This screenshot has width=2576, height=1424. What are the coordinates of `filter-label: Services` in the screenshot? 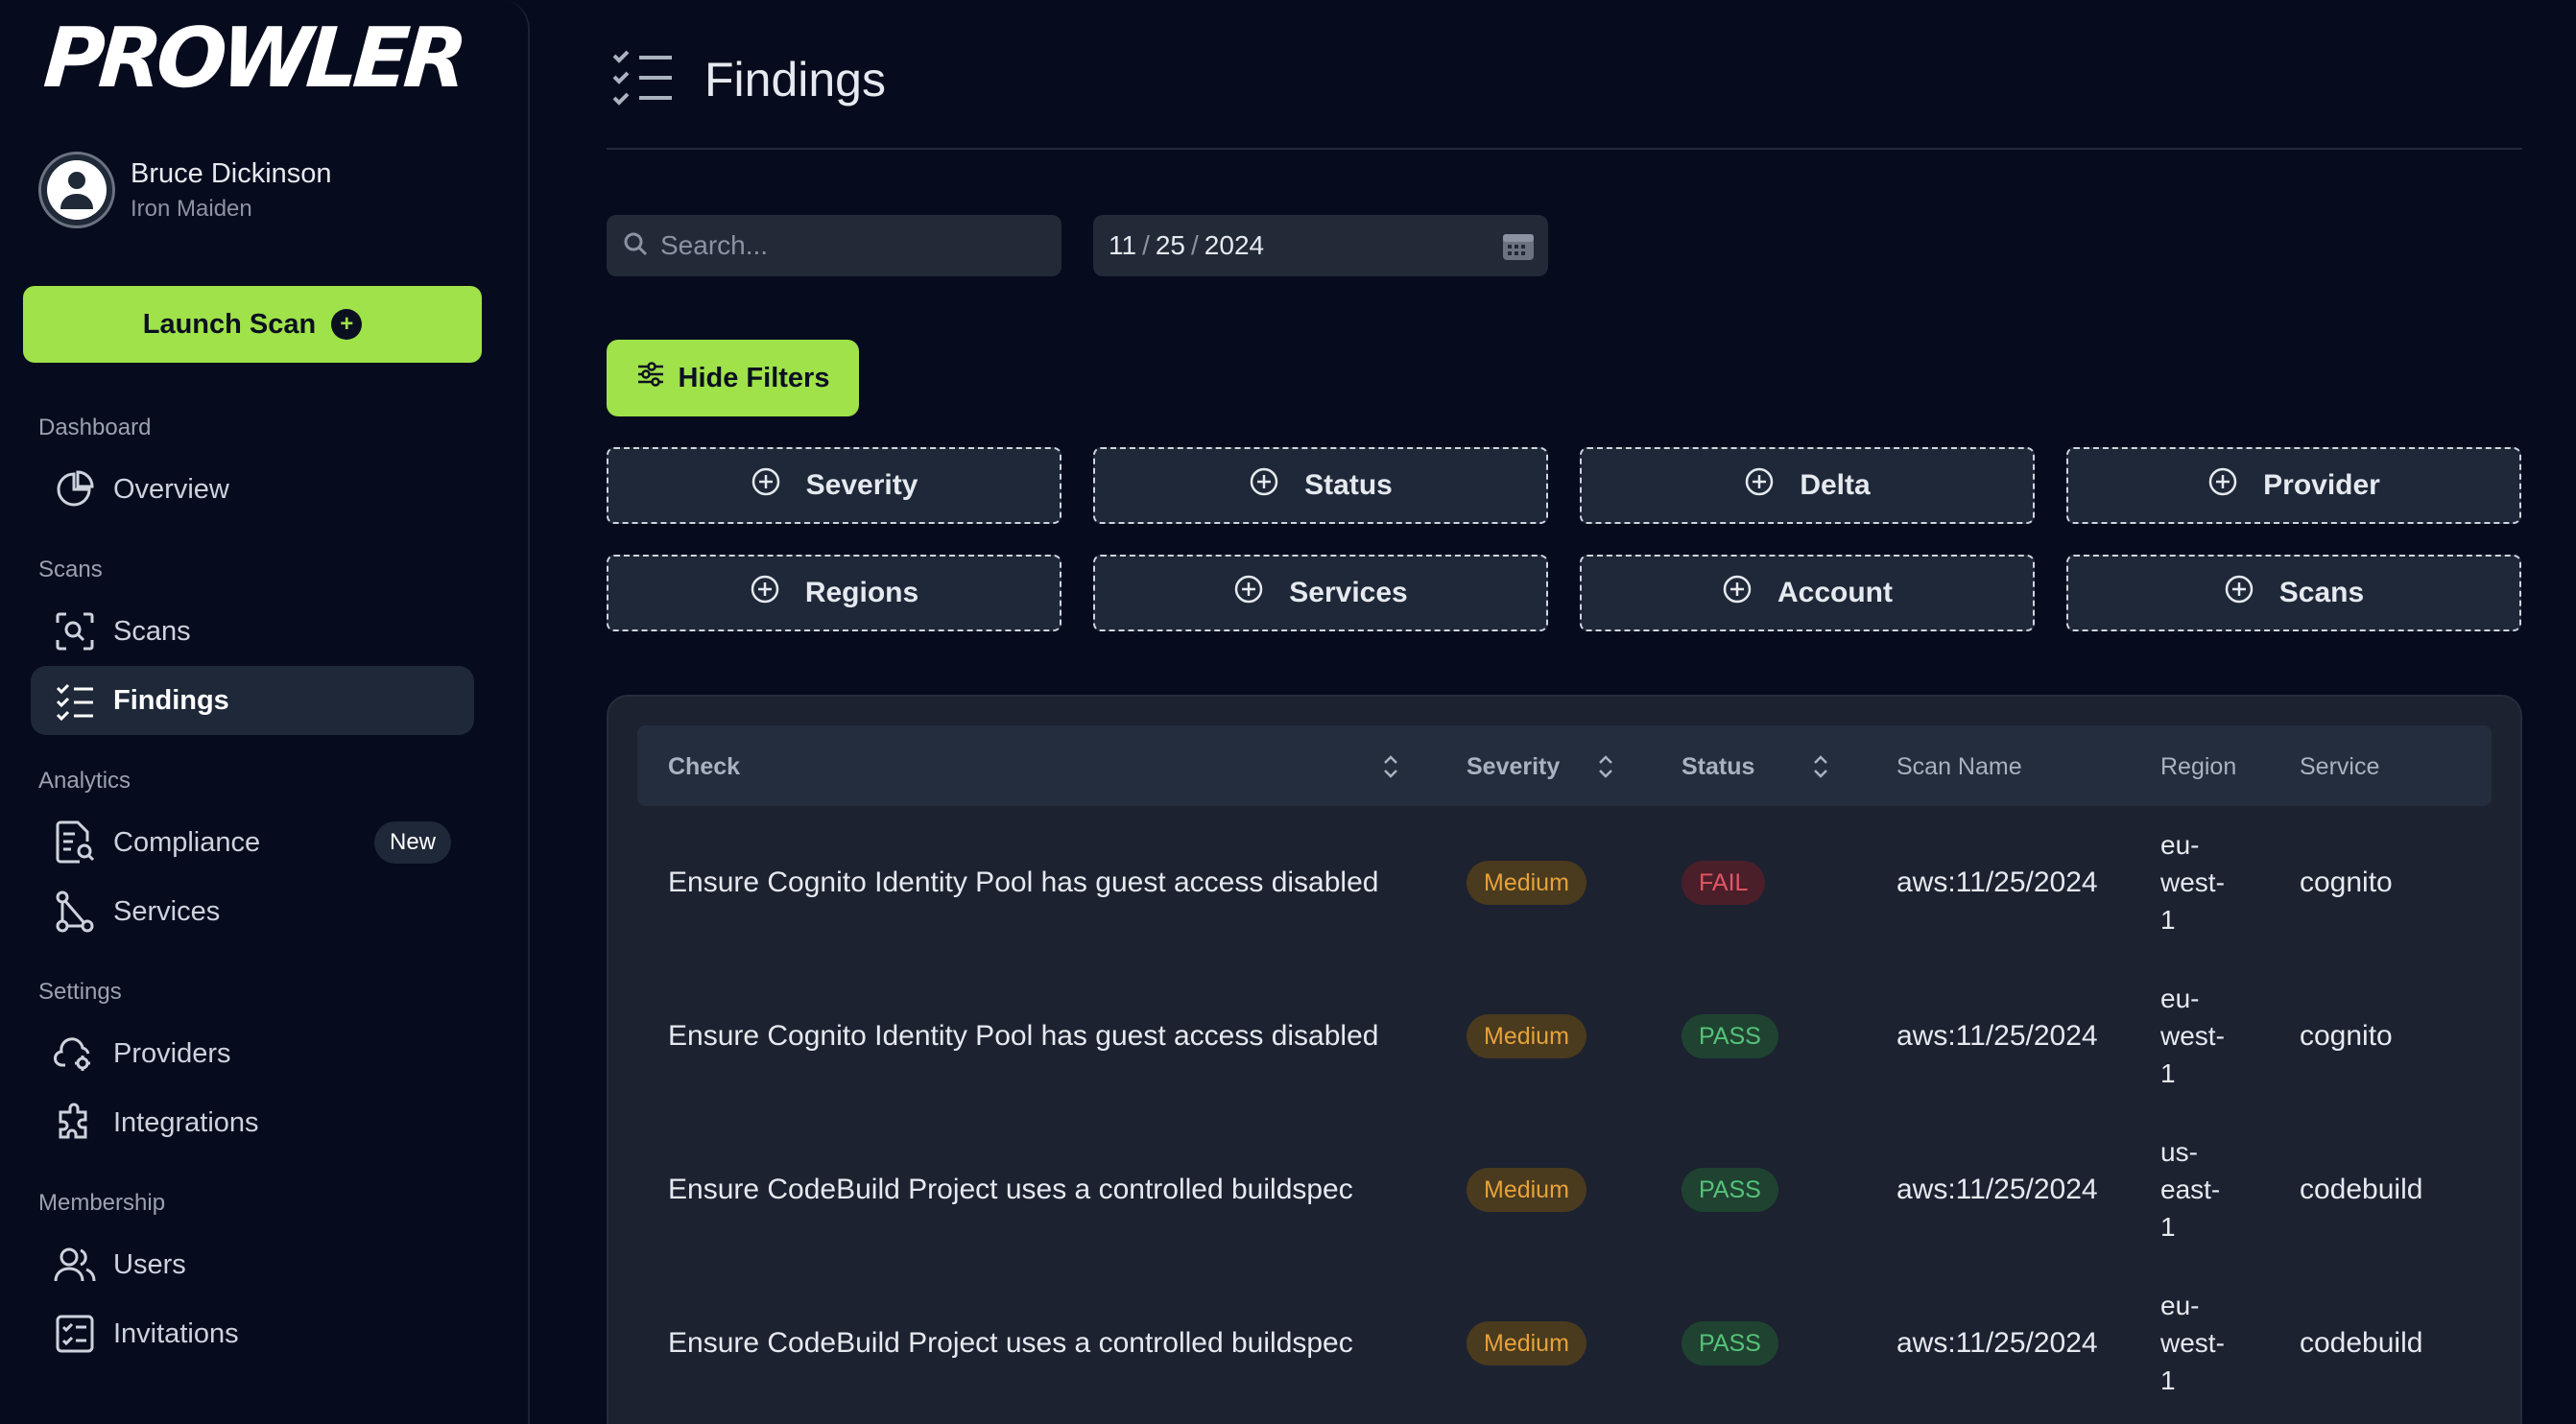 It's located at (1348, 592).